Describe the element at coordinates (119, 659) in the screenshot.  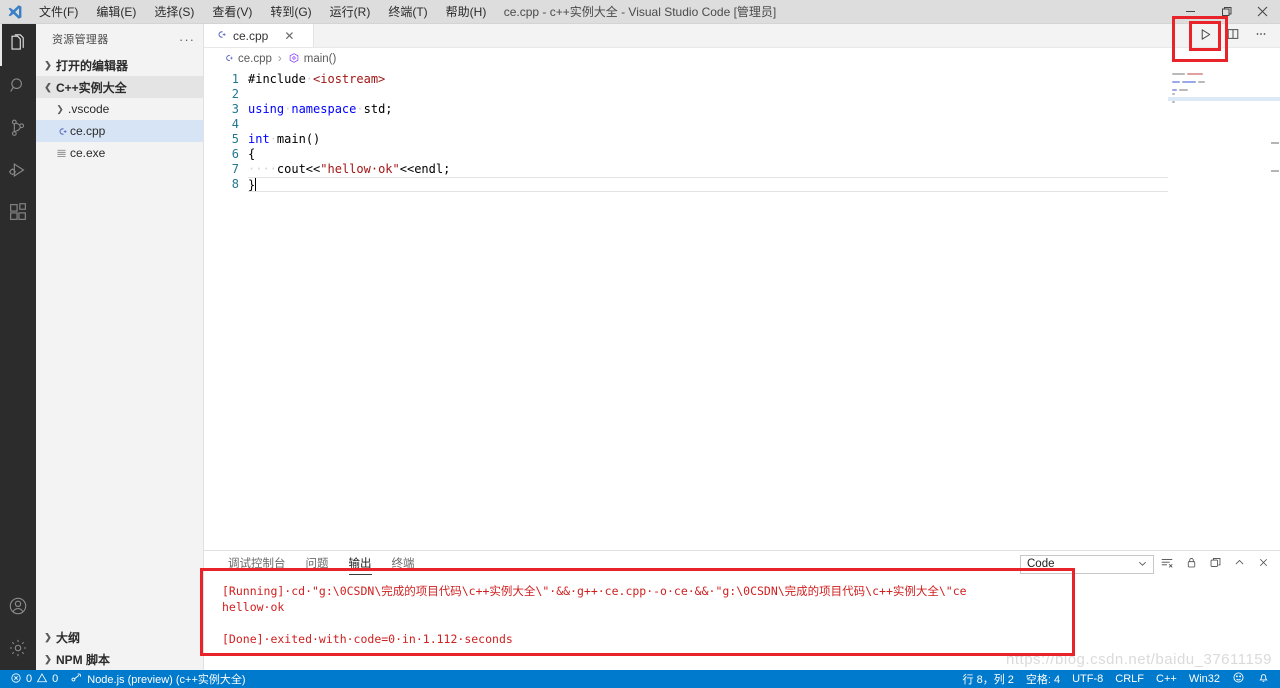
I see `sidebar-section-npm-scripts: ❯ NPM 脚本` at that location.